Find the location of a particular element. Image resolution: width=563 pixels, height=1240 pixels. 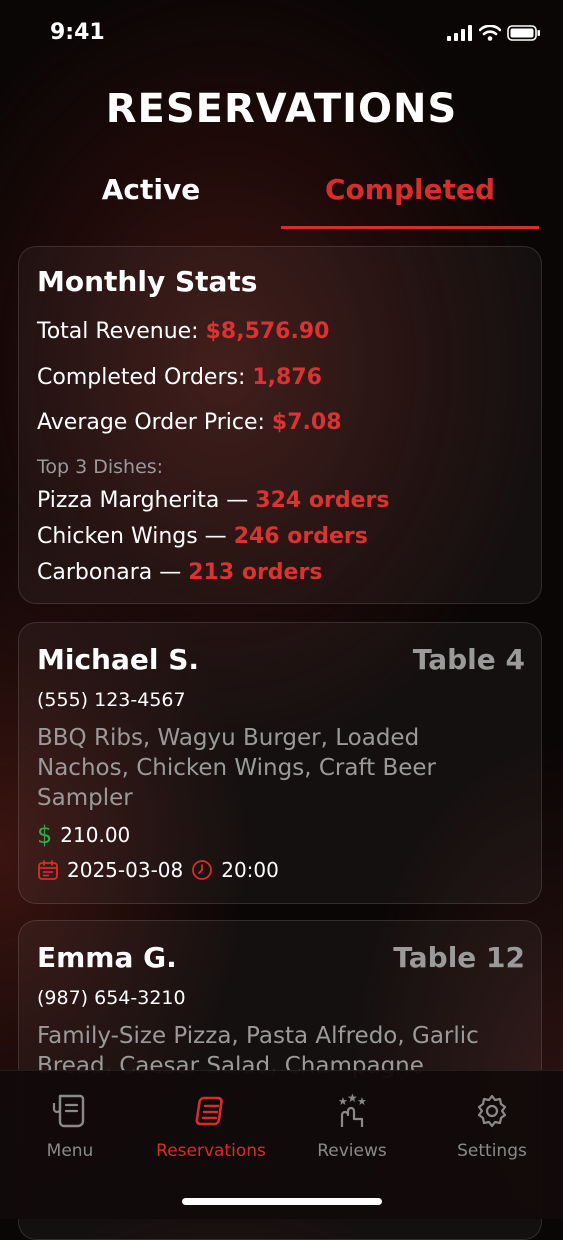

top-dish-3: Carbonara — 213 orders is located at coordinates (179, 572).